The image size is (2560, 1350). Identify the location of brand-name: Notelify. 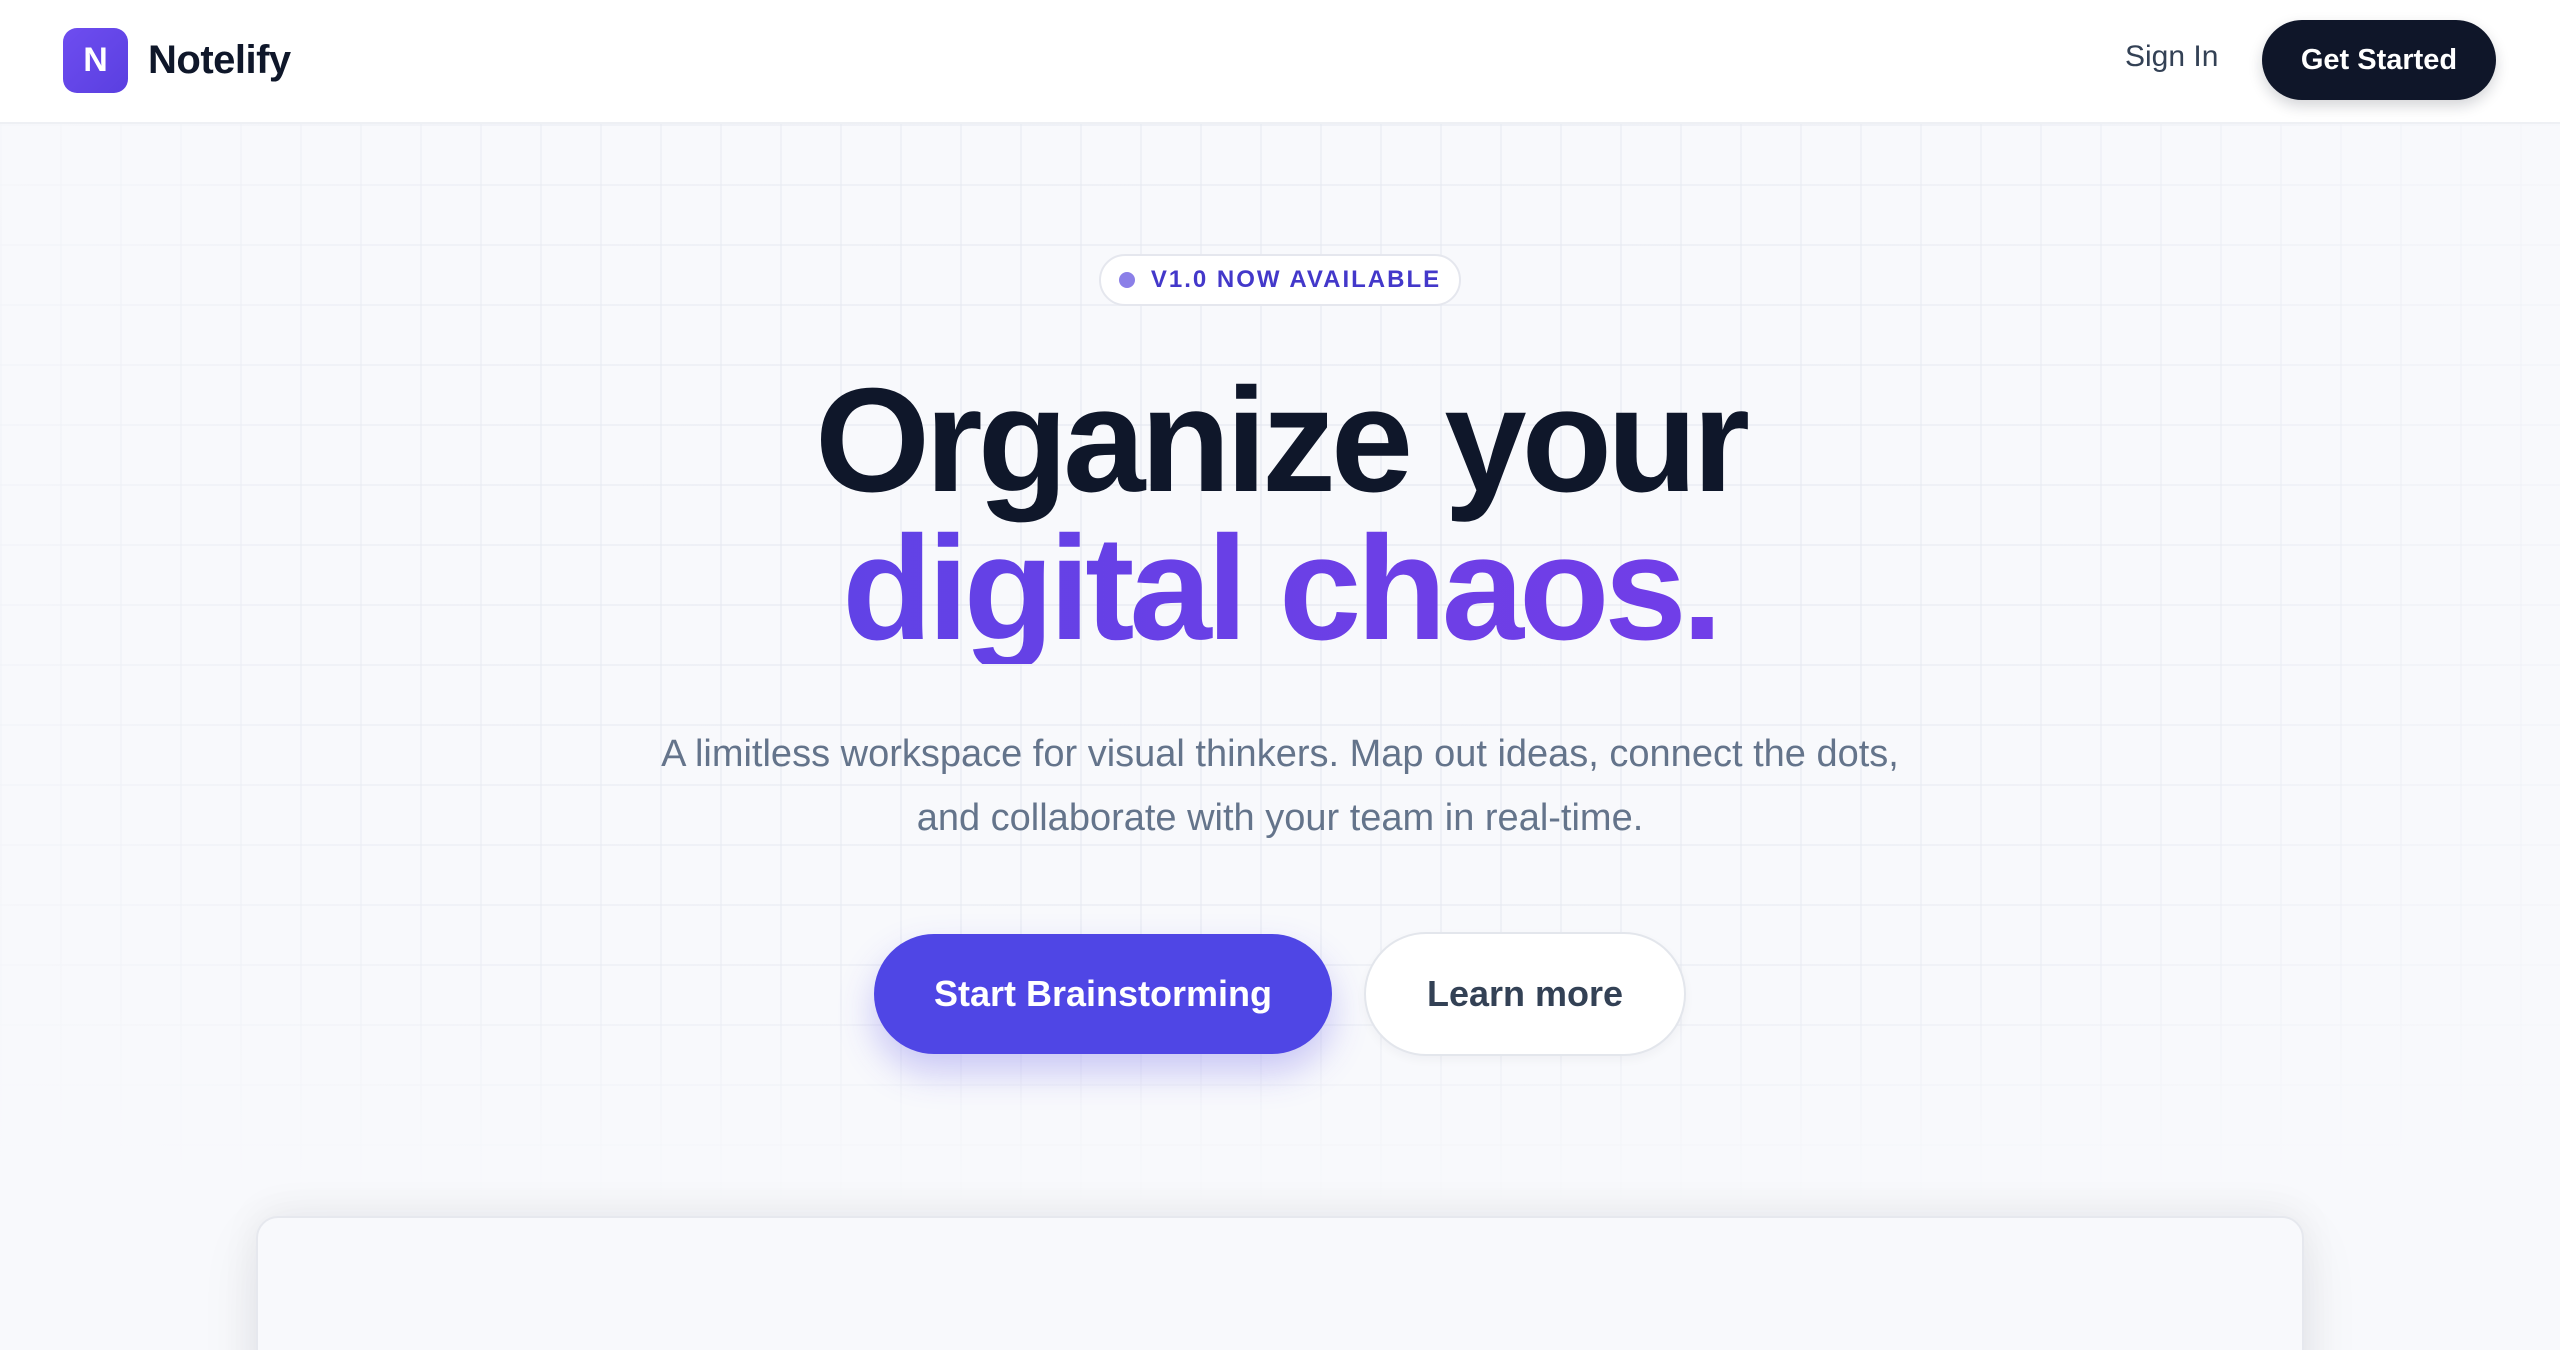
(219, 60).